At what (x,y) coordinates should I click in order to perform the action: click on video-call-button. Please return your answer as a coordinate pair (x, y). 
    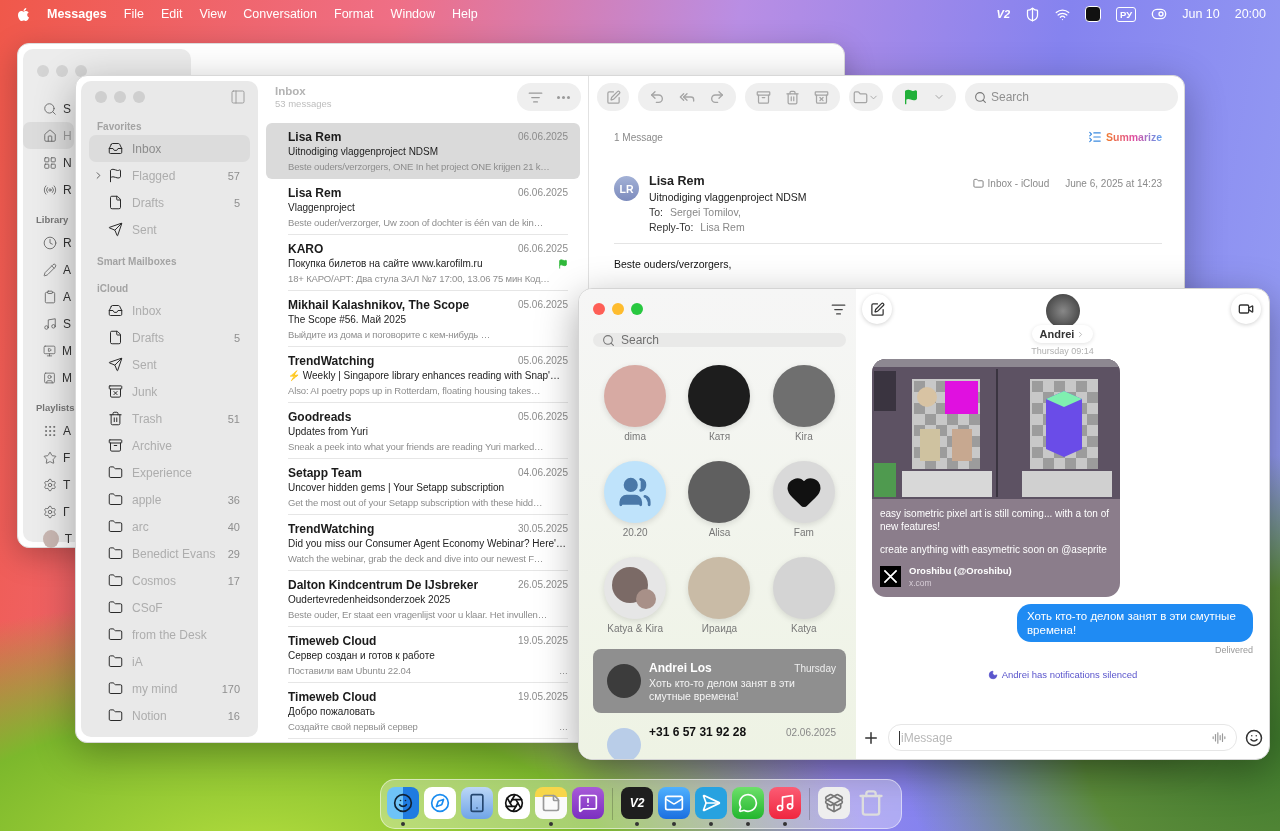
    Looking at the image, I should click on (1246, 309).